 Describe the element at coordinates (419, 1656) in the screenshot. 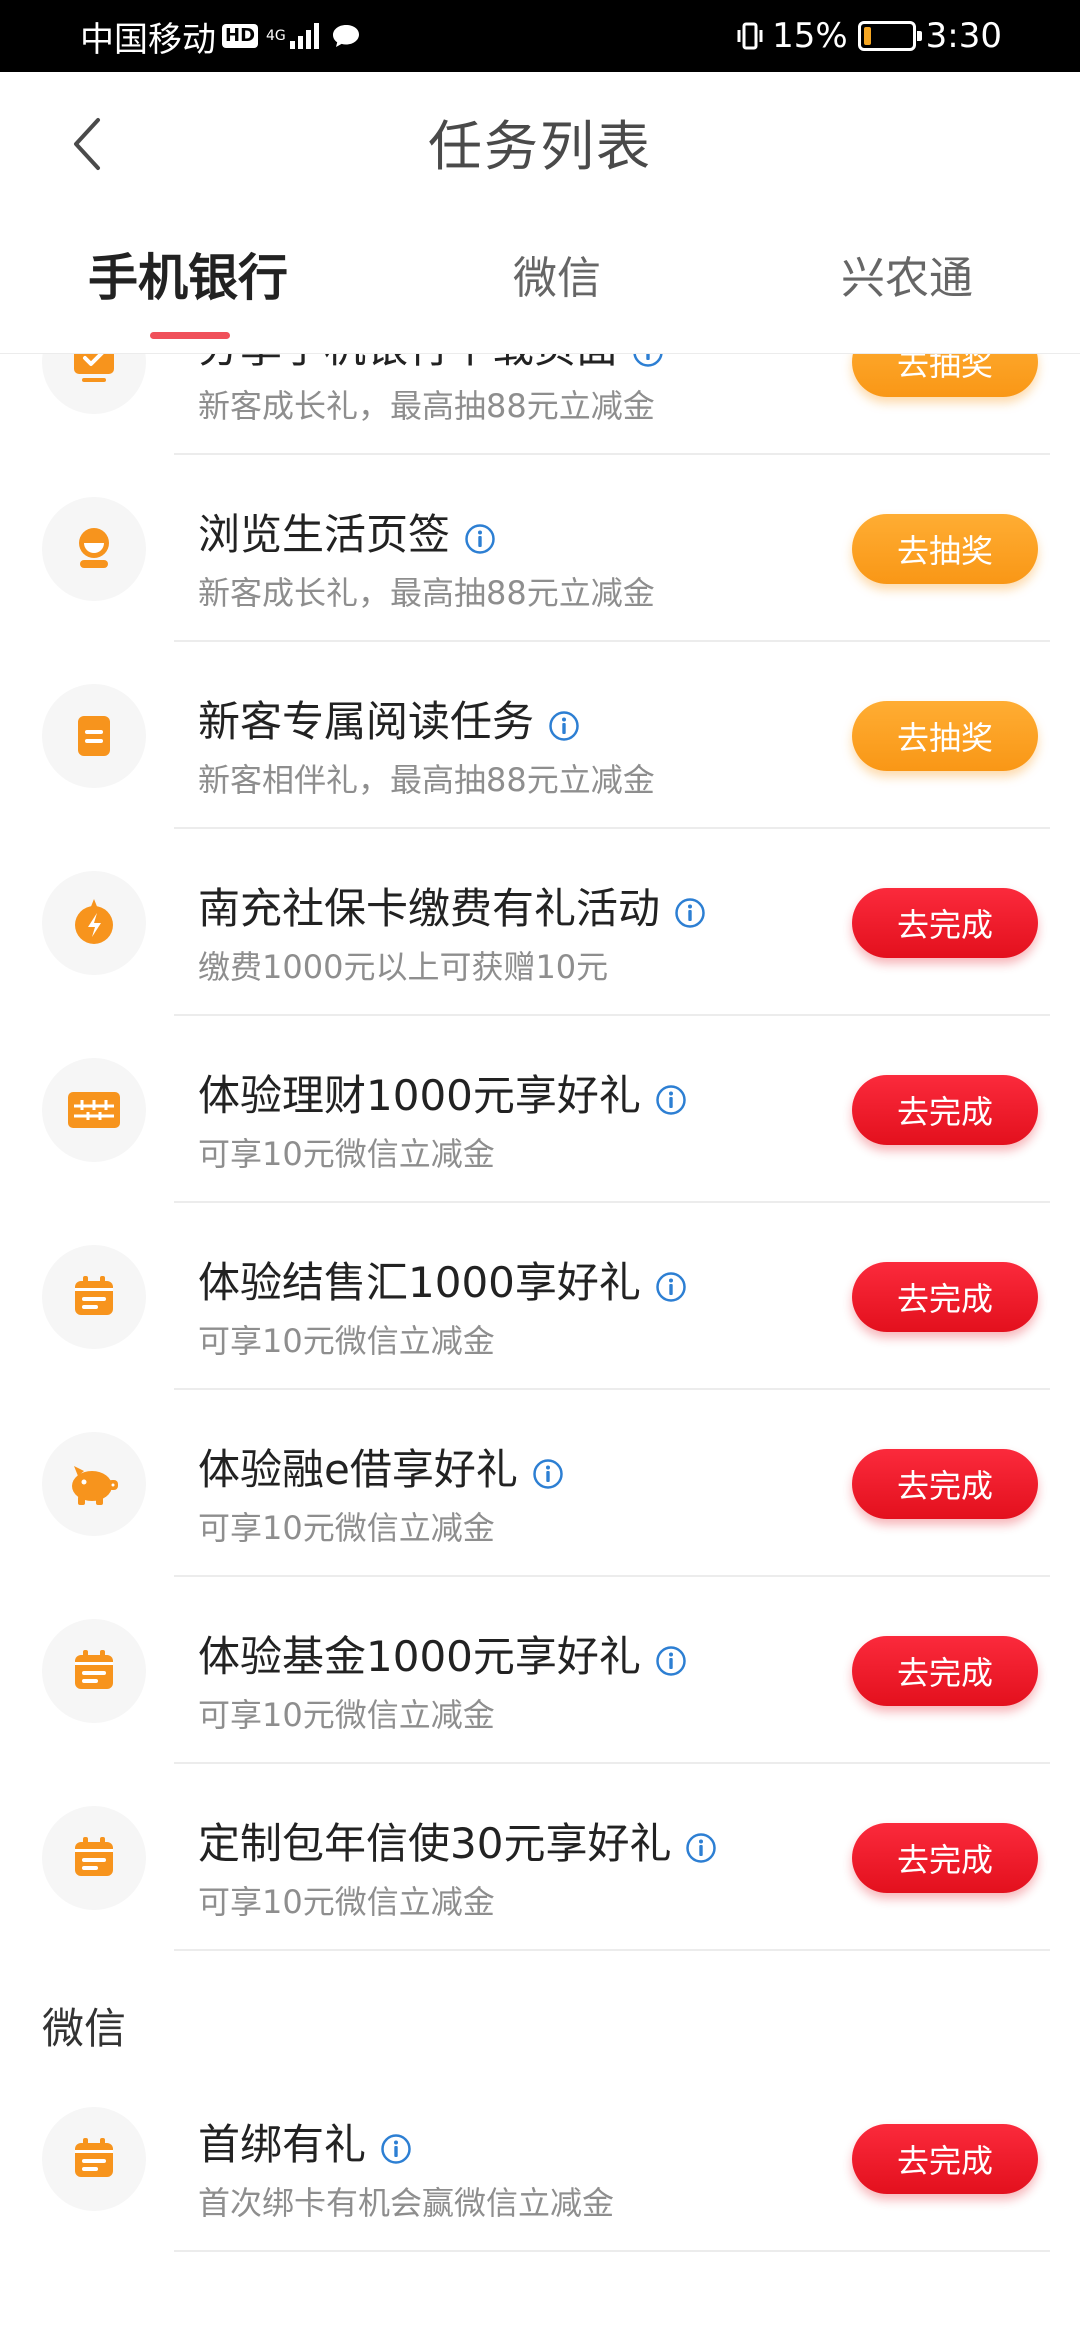

I see `task-title-text: 体验基金1000元享好礼` at that location.